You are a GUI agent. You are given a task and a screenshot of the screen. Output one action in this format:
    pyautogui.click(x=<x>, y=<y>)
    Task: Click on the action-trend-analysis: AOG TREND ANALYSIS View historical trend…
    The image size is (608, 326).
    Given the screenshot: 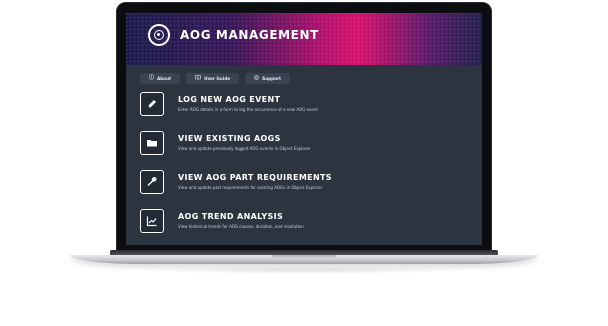 What is the action you would take?
    pyautogui.click(x=305, y=227)
    